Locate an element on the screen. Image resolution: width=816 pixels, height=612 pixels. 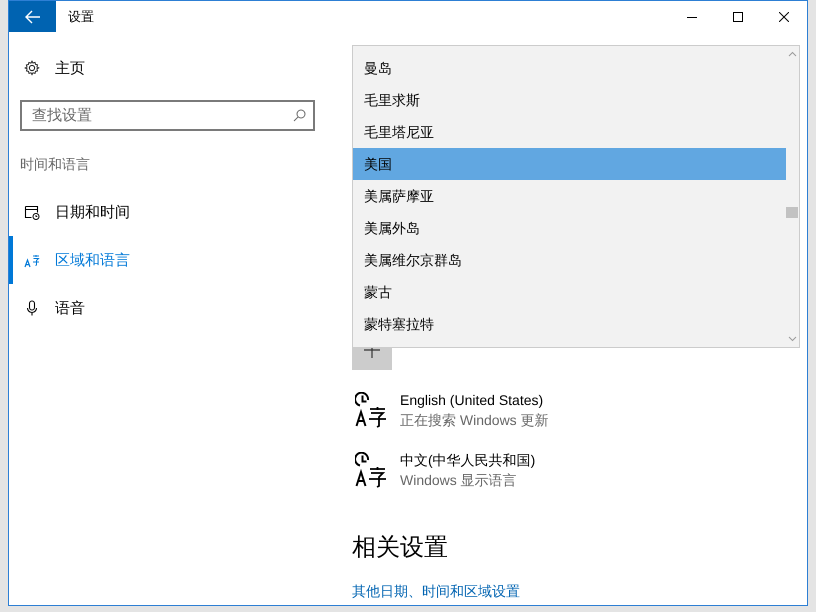
country-option: 毛里求斯 is located at coordinates (569, 100).